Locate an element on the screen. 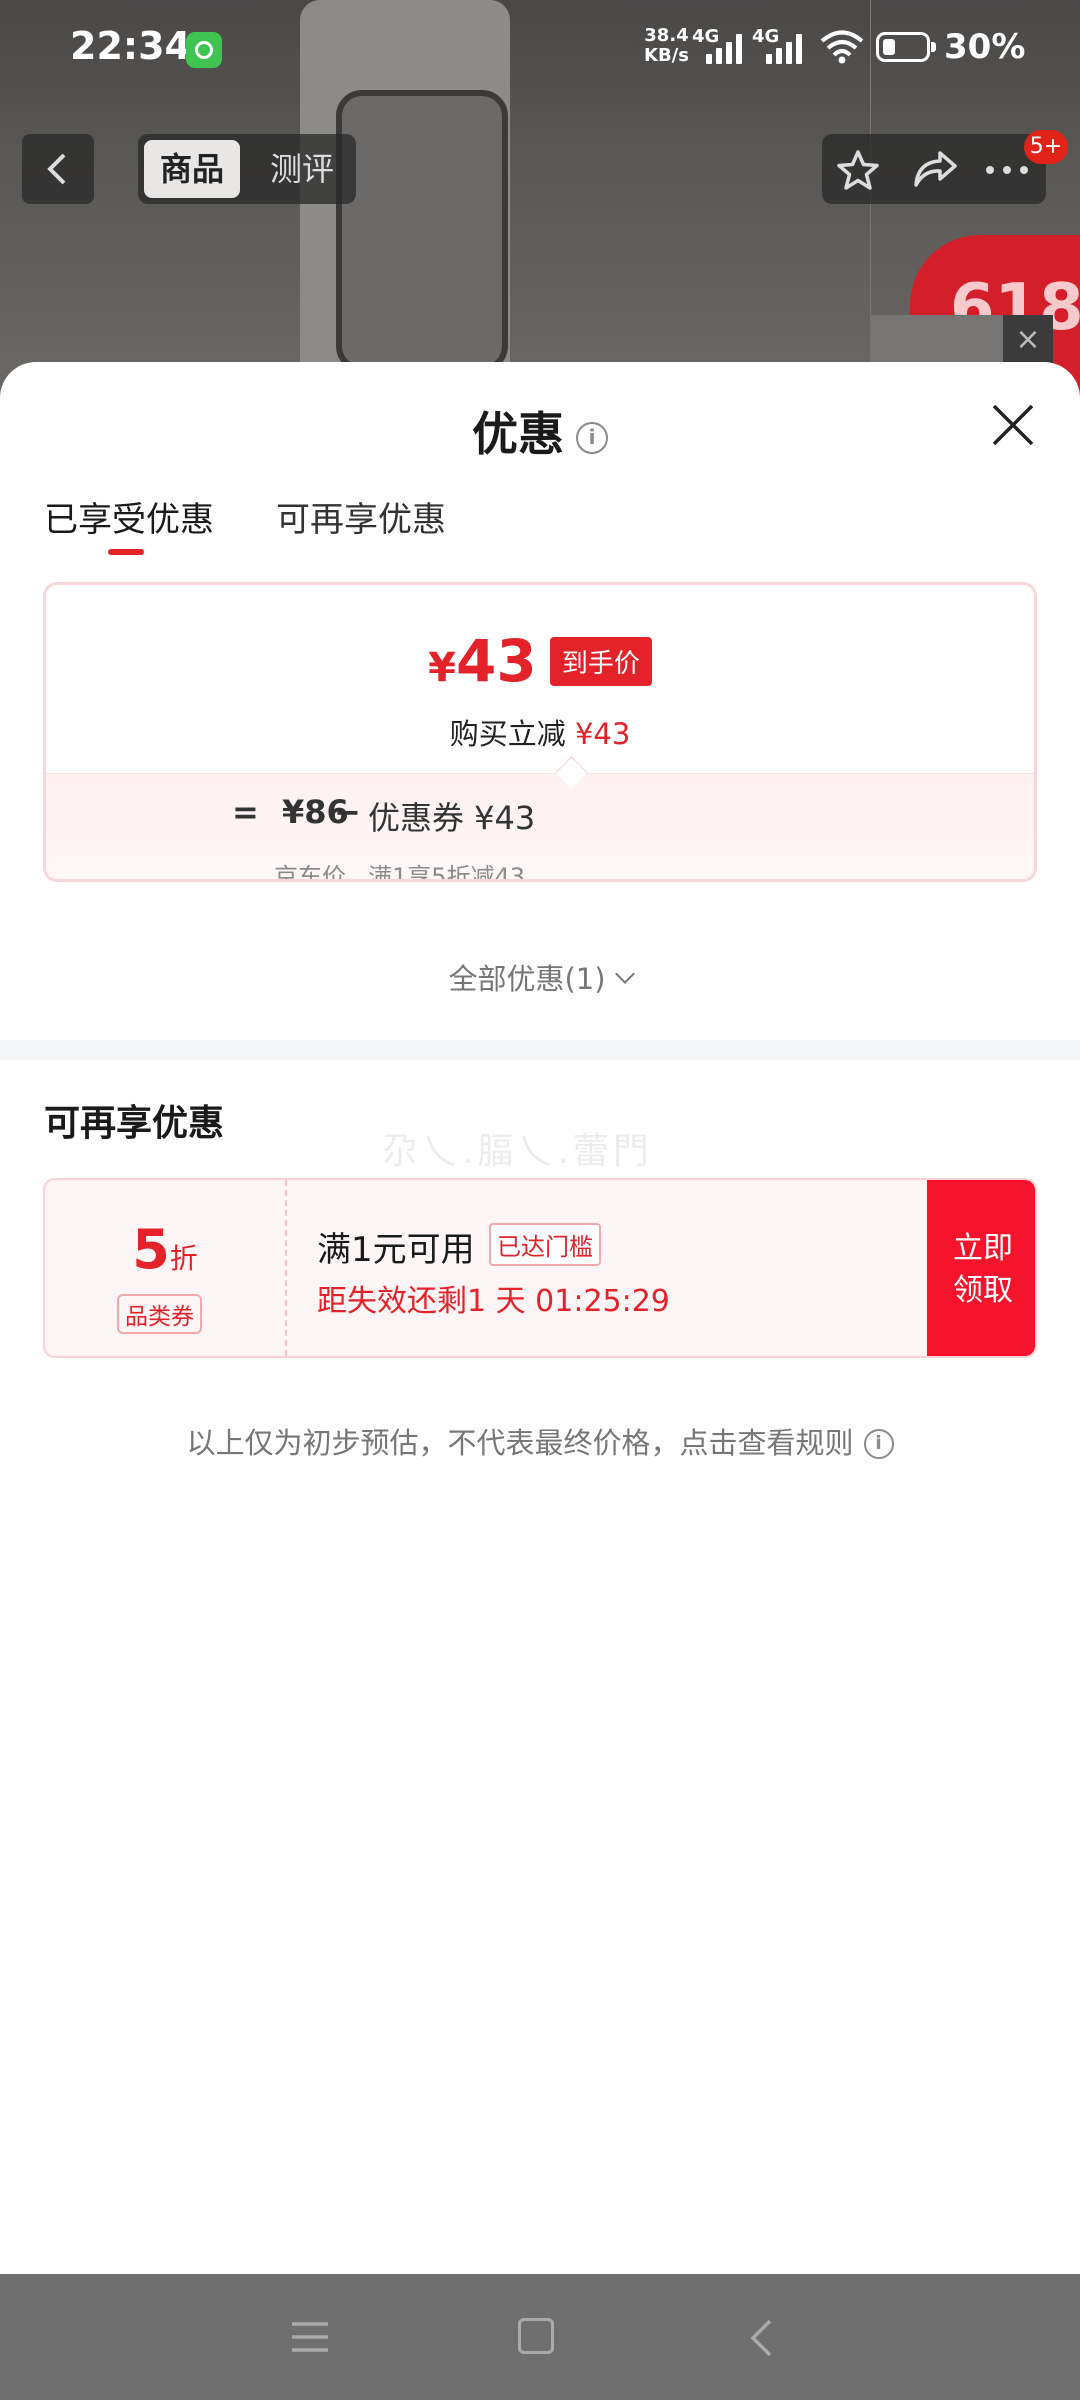 Image resolution: width=1080 pixels, height=2400 pixels. battery-percent: 30% is located at coordinates (985, 47).